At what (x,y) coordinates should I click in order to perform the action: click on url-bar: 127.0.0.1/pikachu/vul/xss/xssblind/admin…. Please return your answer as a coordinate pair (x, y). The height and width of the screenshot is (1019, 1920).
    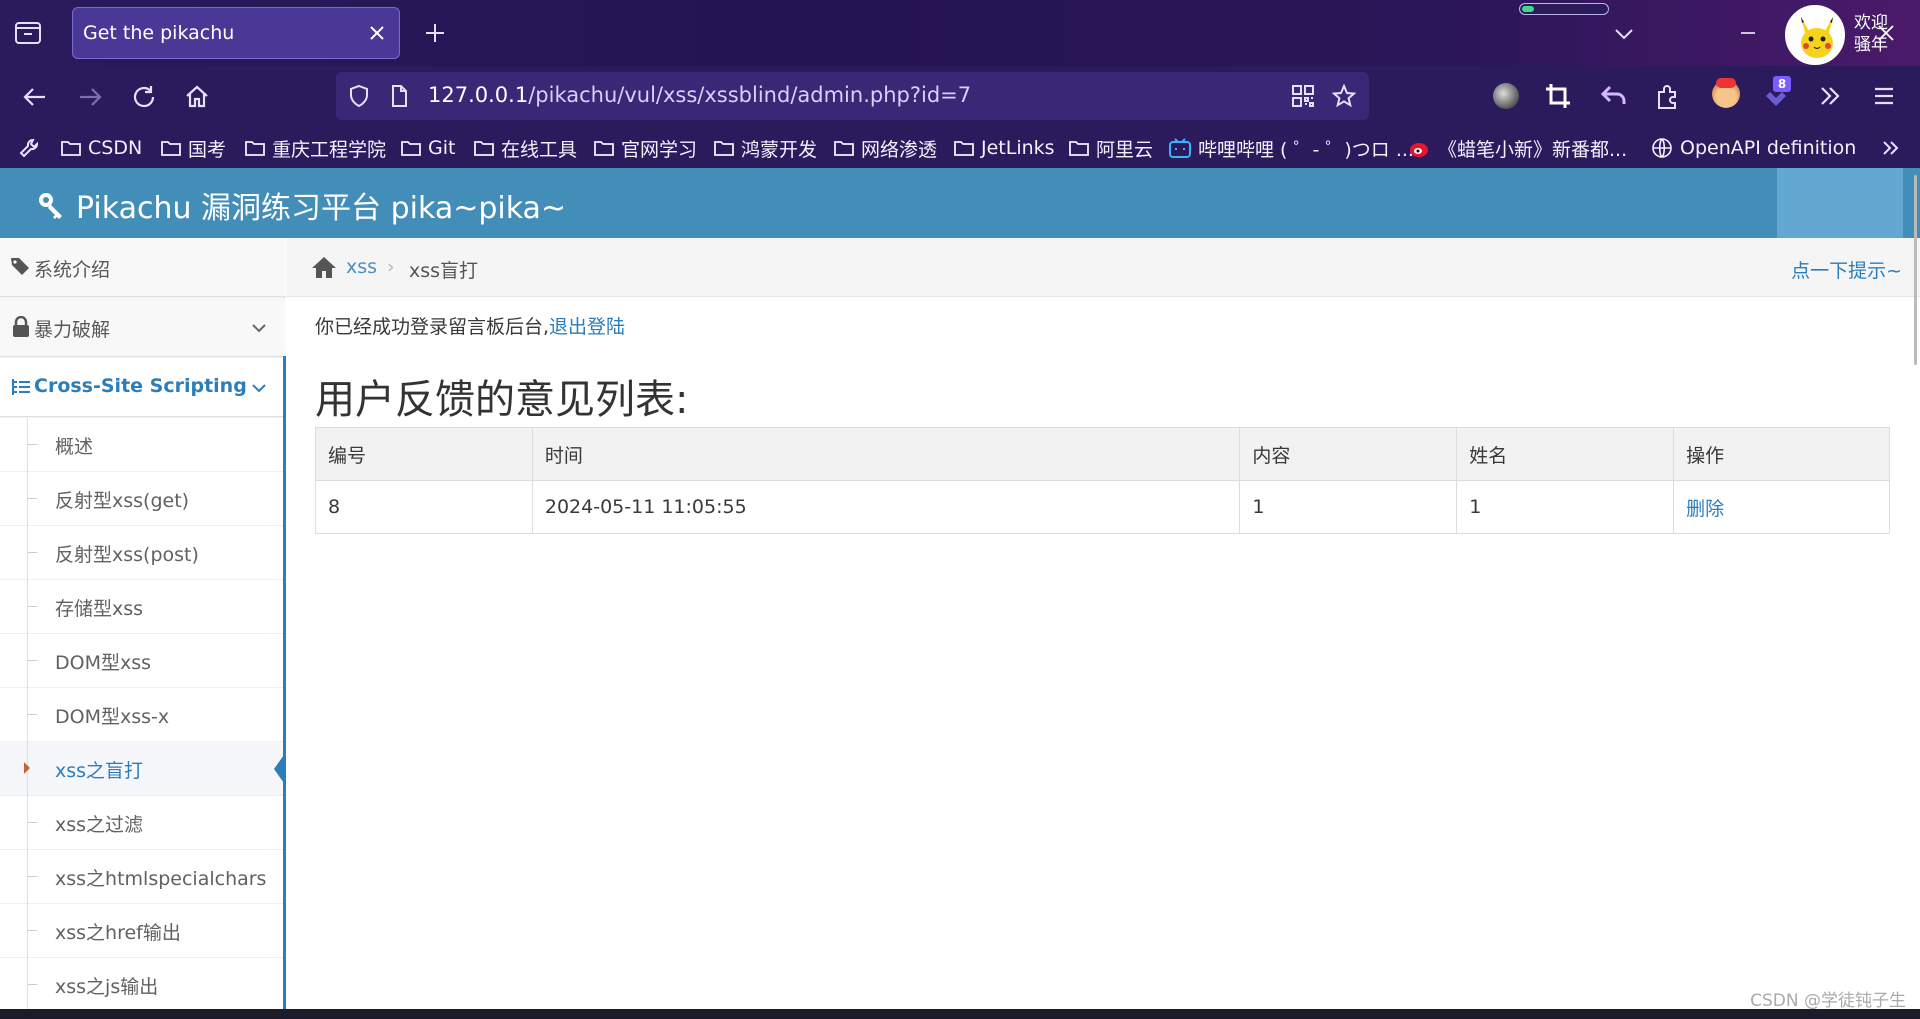
    Looking at the image, I should click on (852, 96).